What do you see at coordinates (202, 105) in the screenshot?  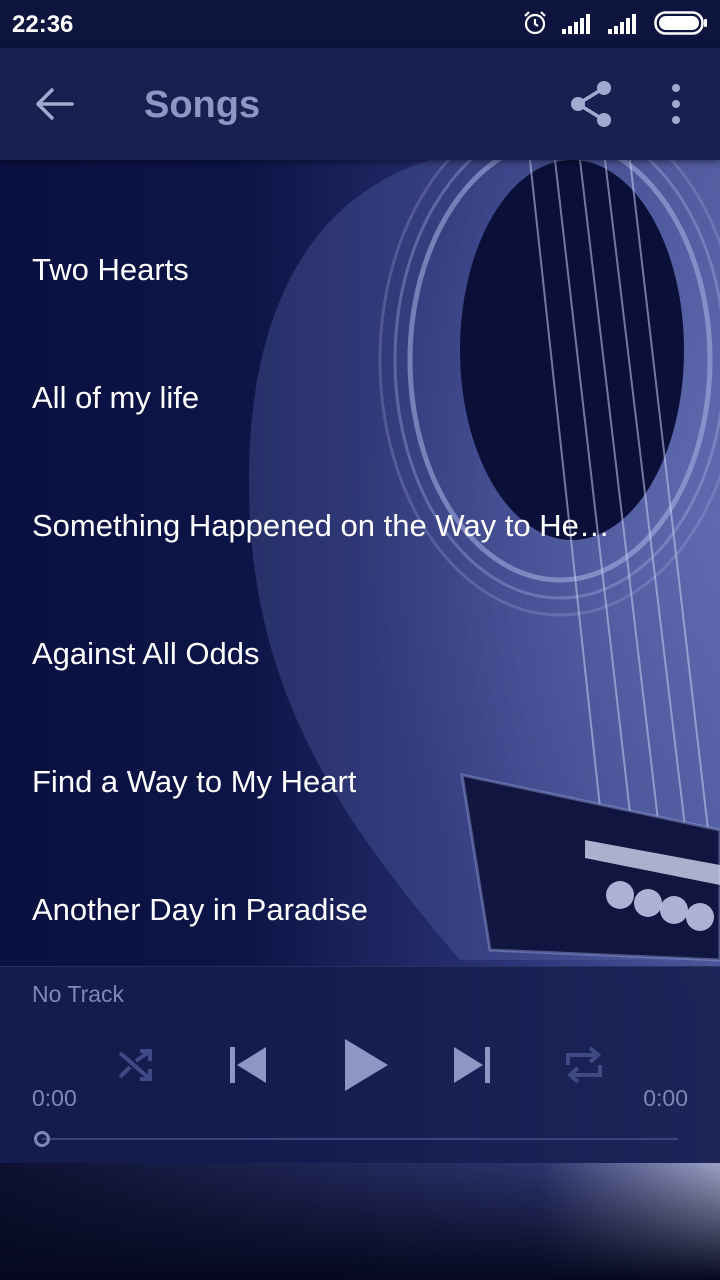 I see `page-title: Songs` at bounding box center [202, 105].